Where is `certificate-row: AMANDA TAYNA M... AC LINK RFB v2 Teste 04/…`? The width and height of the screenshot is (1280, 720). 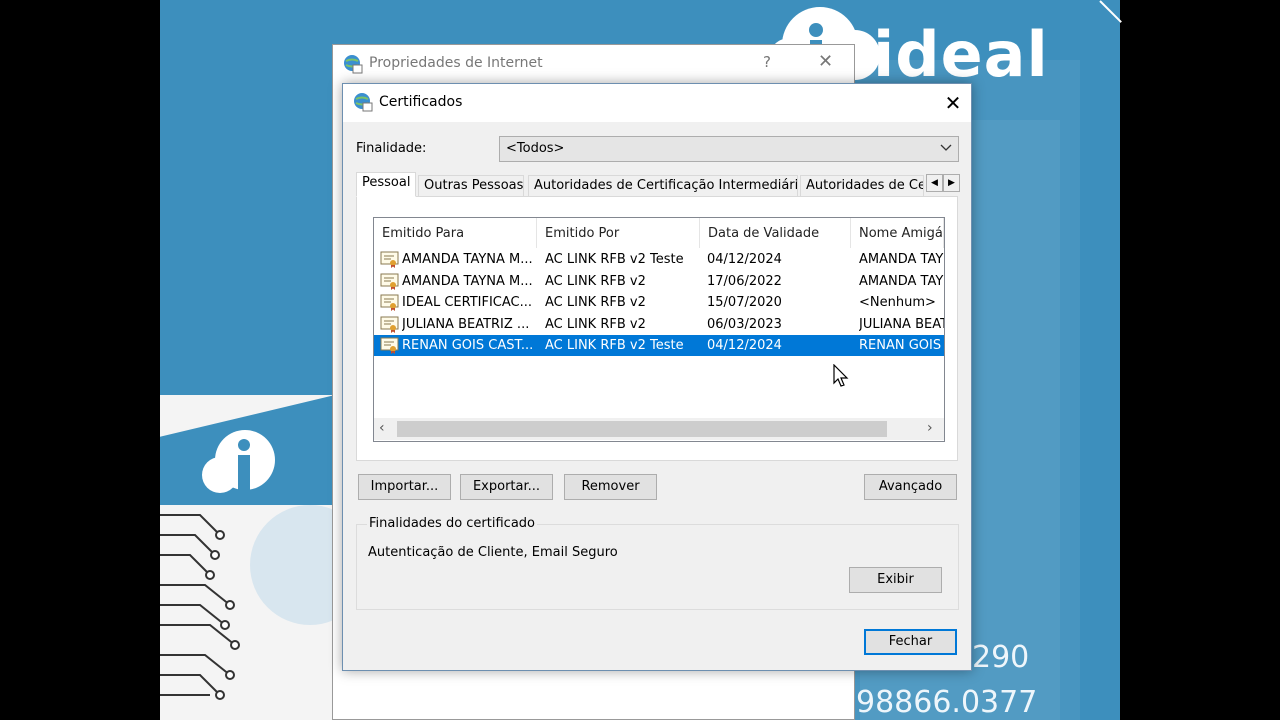
certificate-row: AMANDA TAYNA M... AC LINK RFB v2 Teste 04/… is located at coordinates (659, 259).